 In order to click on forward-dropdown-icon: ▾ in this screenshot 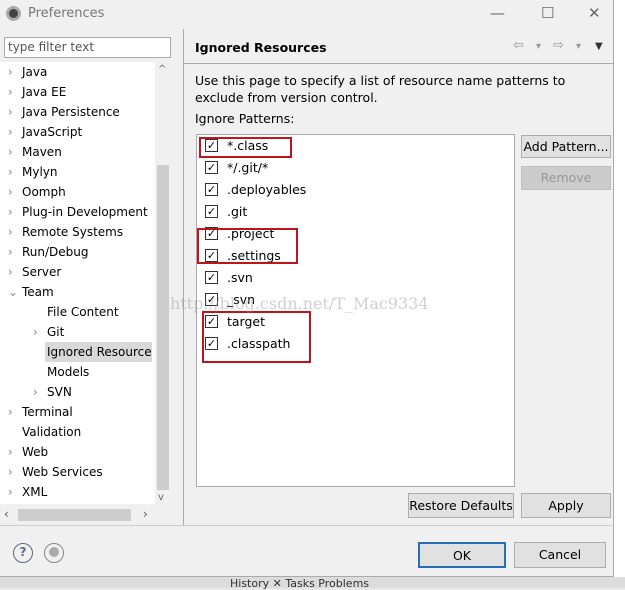, I will do `click(578, 46)`.